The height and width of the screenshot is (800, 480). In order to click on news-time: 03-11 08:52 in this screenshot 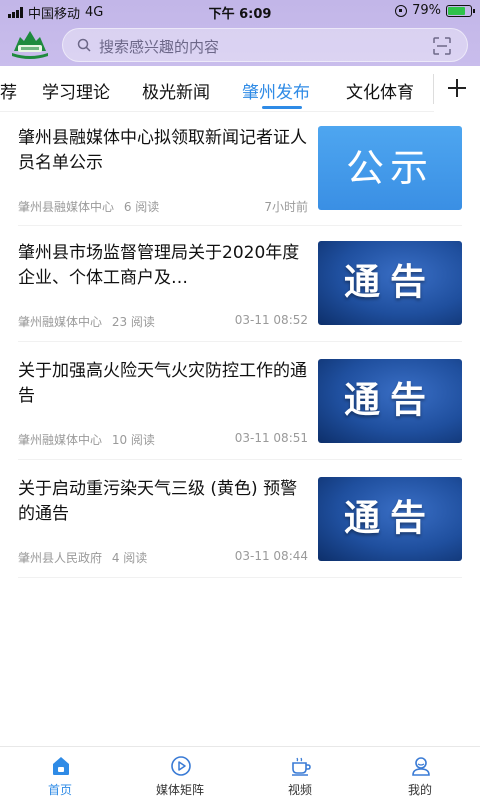, I will do `click(271, 320)`.